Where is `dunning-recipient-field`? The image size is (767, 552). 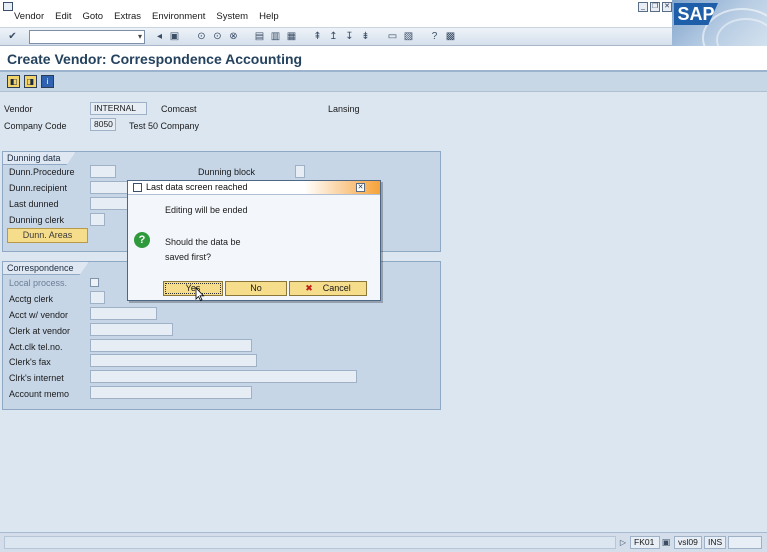 dunning-recipient-field is located at coordinates (110, 187).